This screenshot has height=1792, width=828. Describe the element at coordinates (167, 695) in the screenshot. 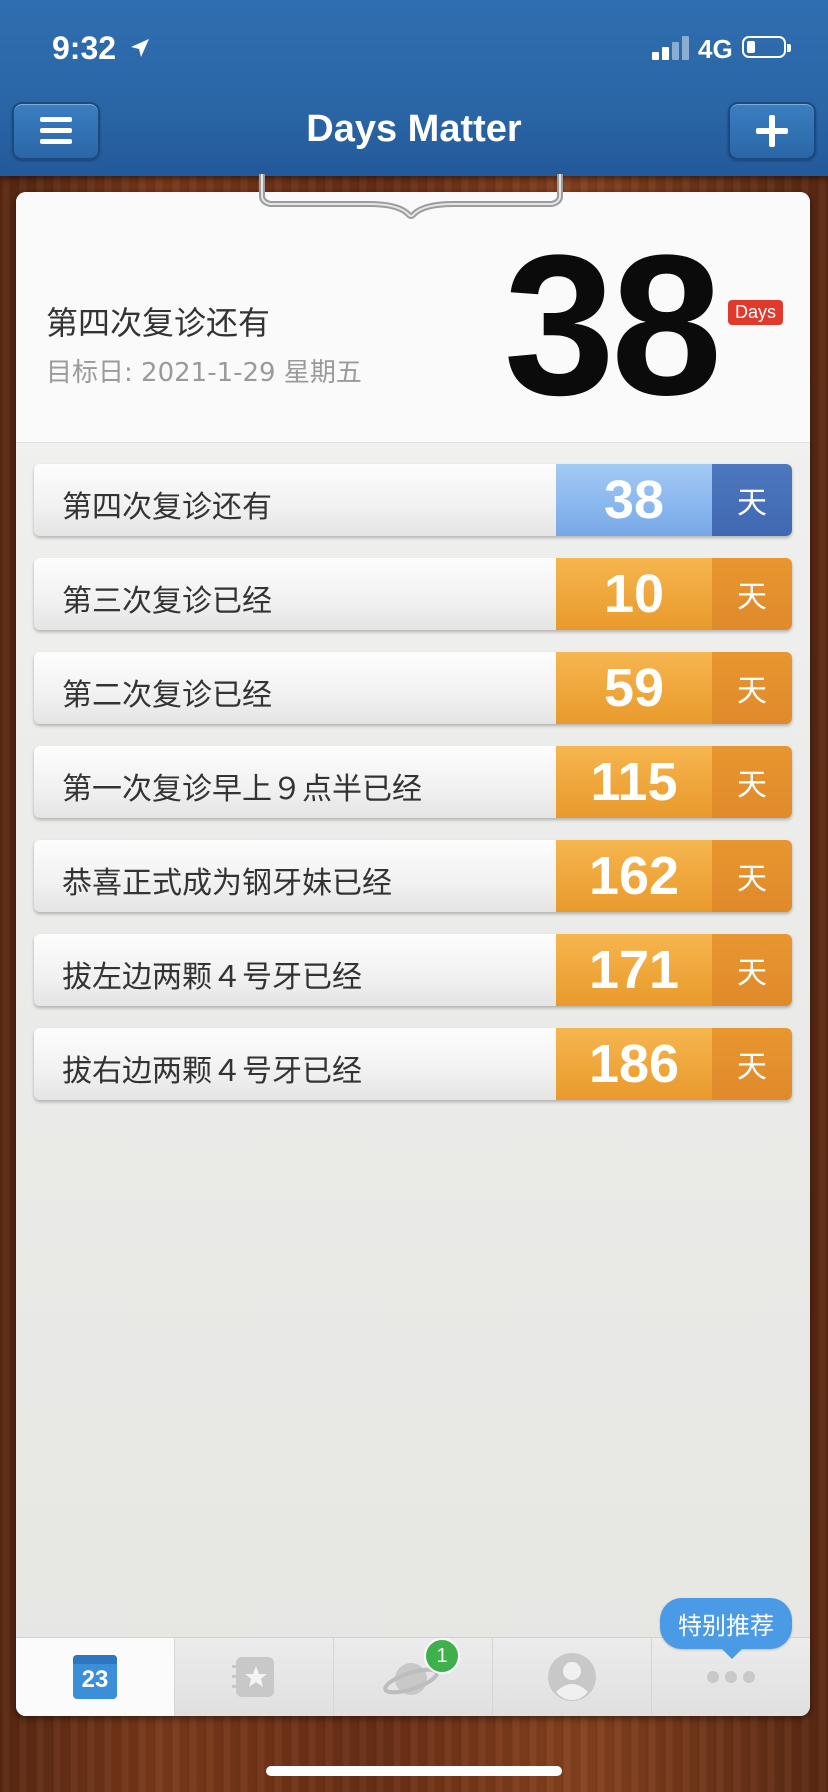

I see `event-label: 第二次复诊已经` at that location.